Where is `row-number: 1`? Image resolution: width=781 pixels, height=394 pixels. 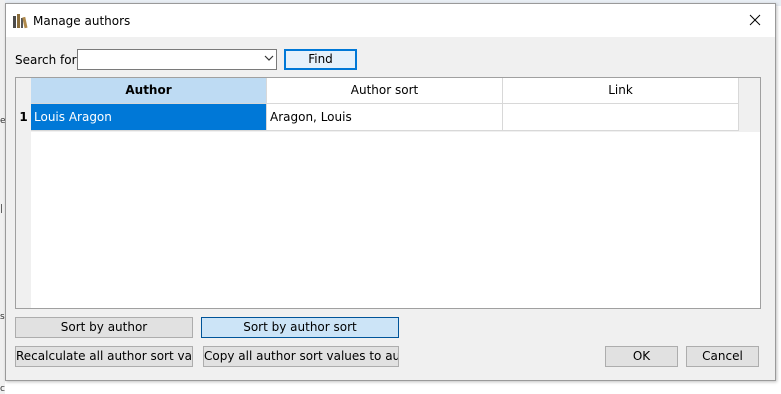
row-number: 1 is located at coordinates (23, 117).